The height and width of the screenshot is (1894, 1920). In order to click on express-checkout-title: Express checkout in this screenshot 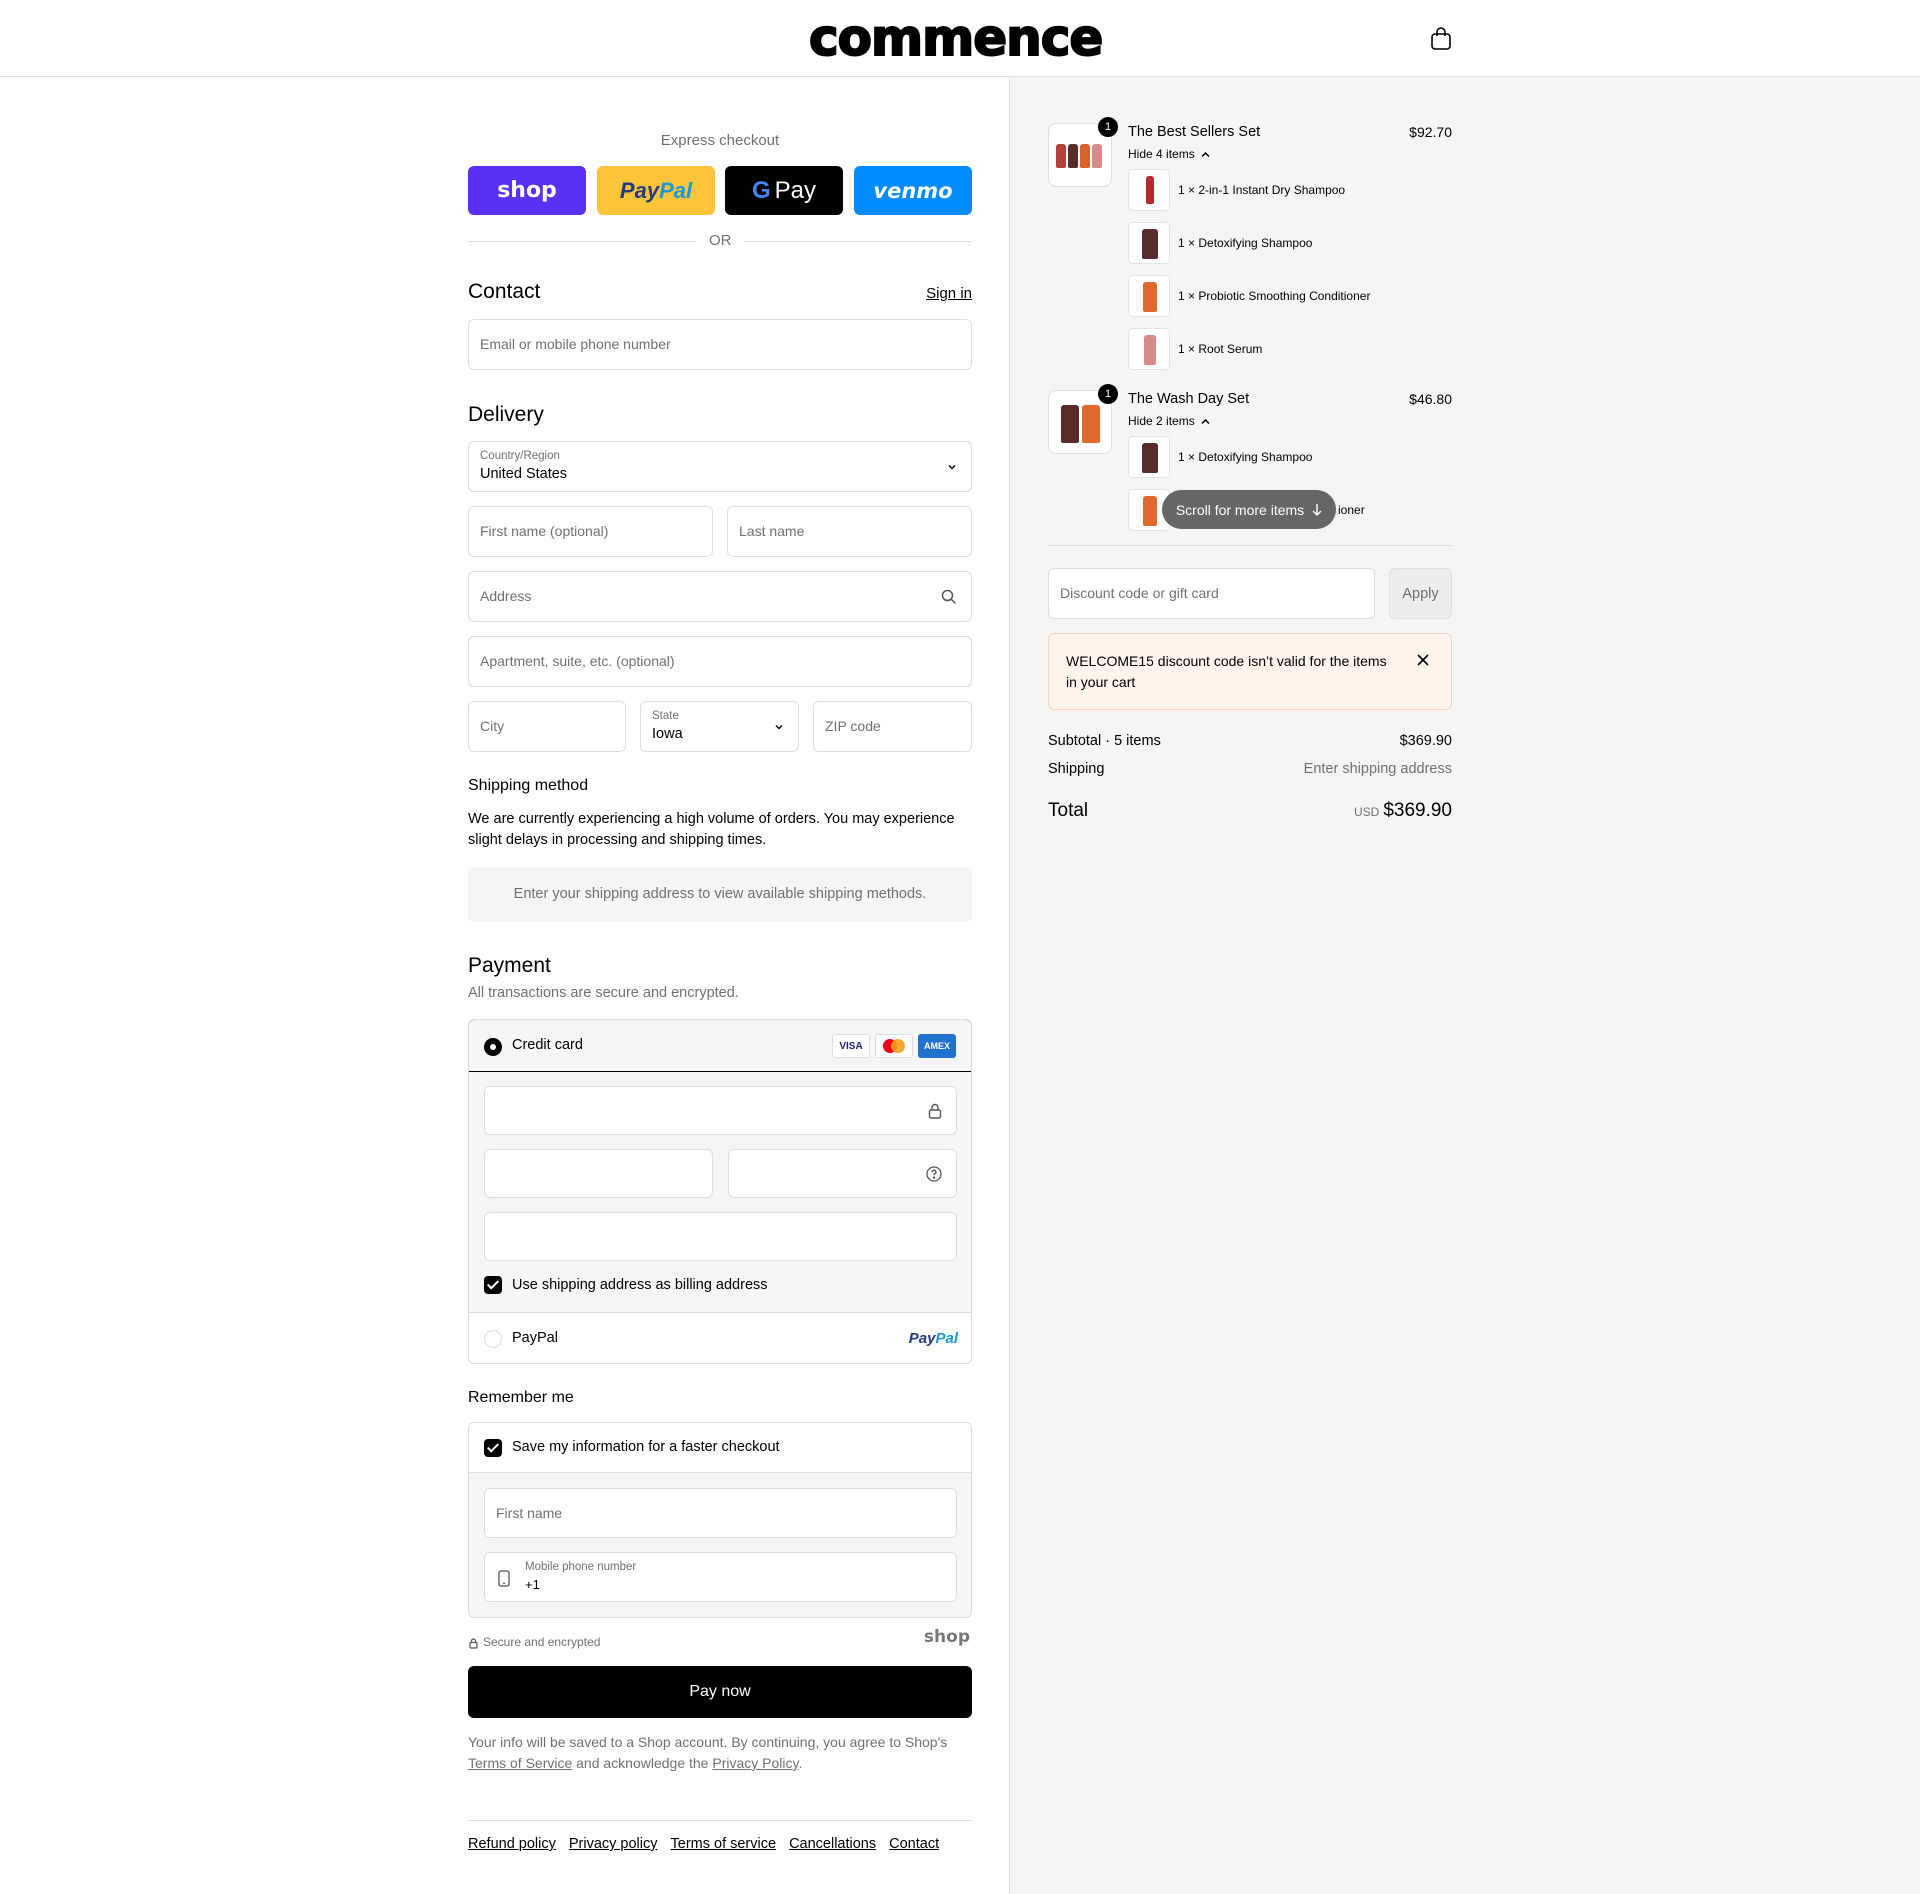, I will do `click(720, 140)`.